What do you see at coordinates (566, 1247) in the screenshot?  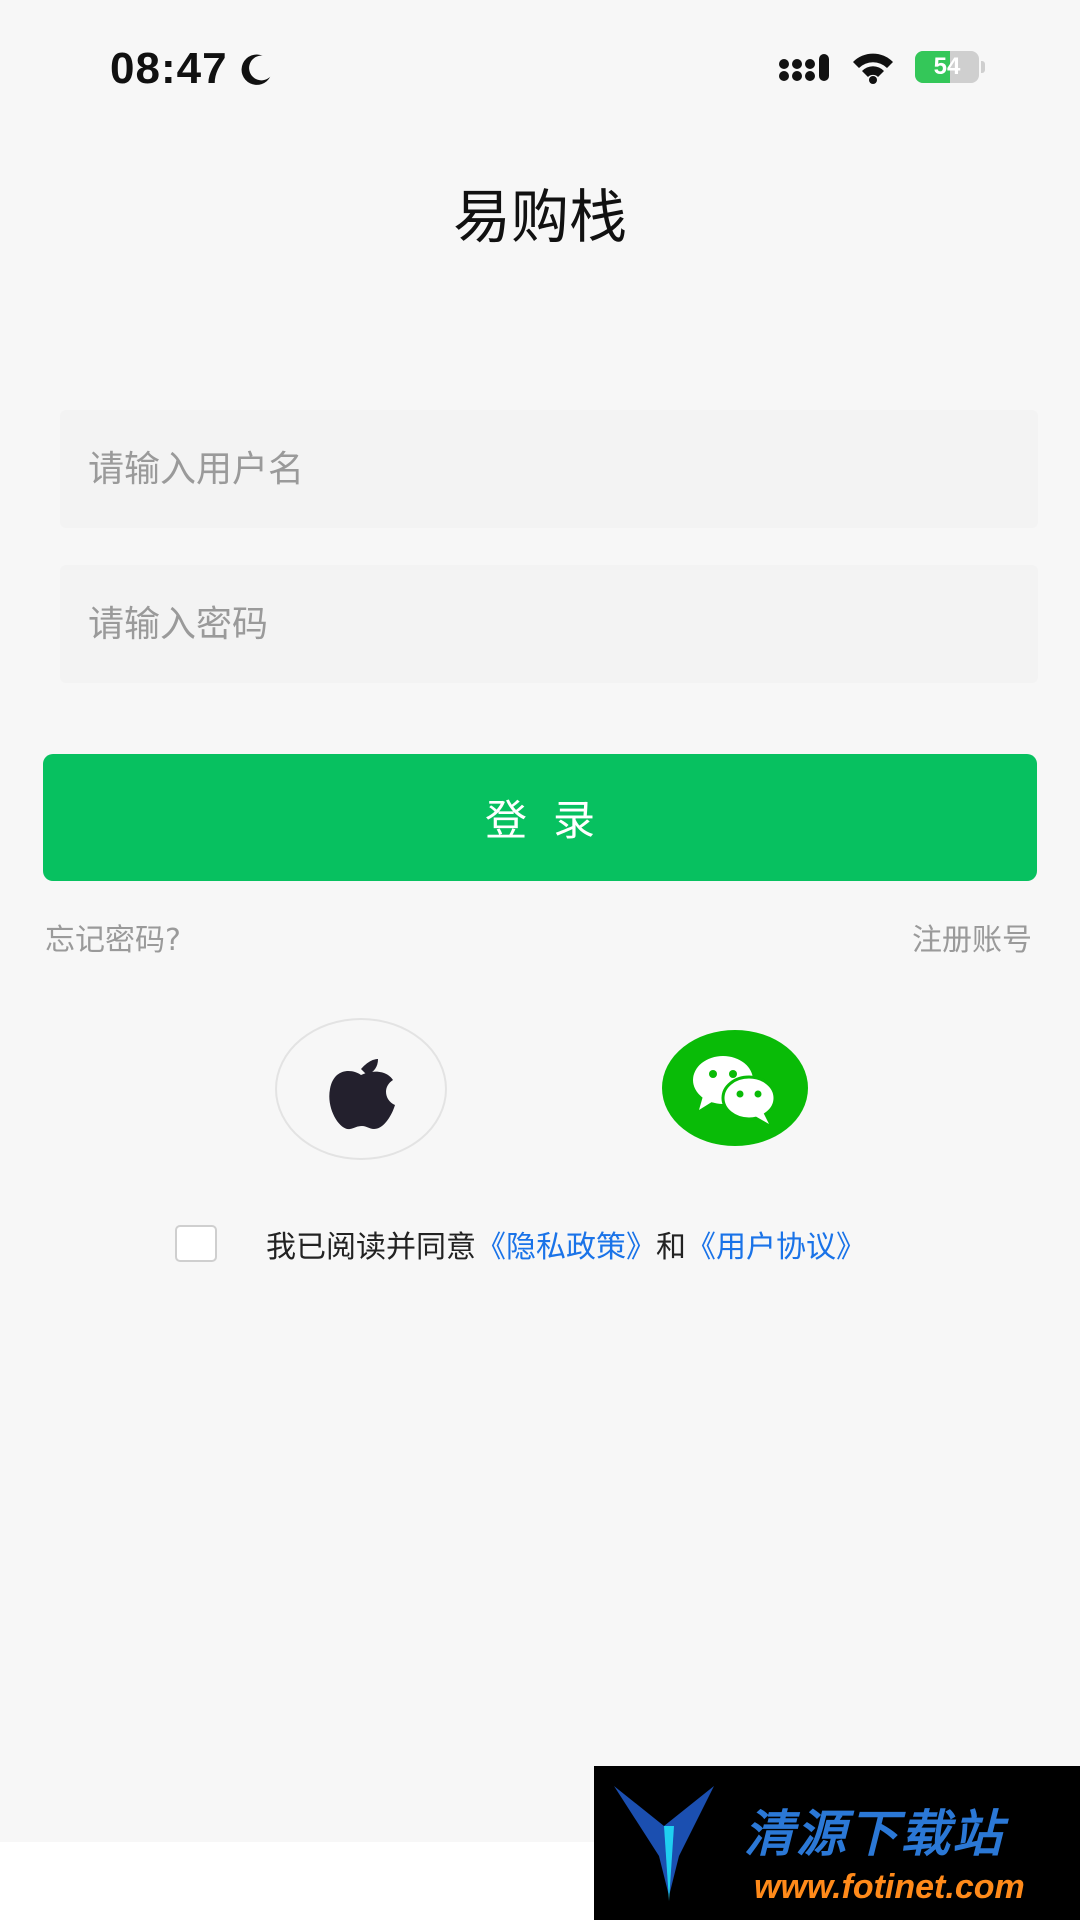 I see `privacy-policy-link: 《隐私政策》` at bounding box center [566, 1247].